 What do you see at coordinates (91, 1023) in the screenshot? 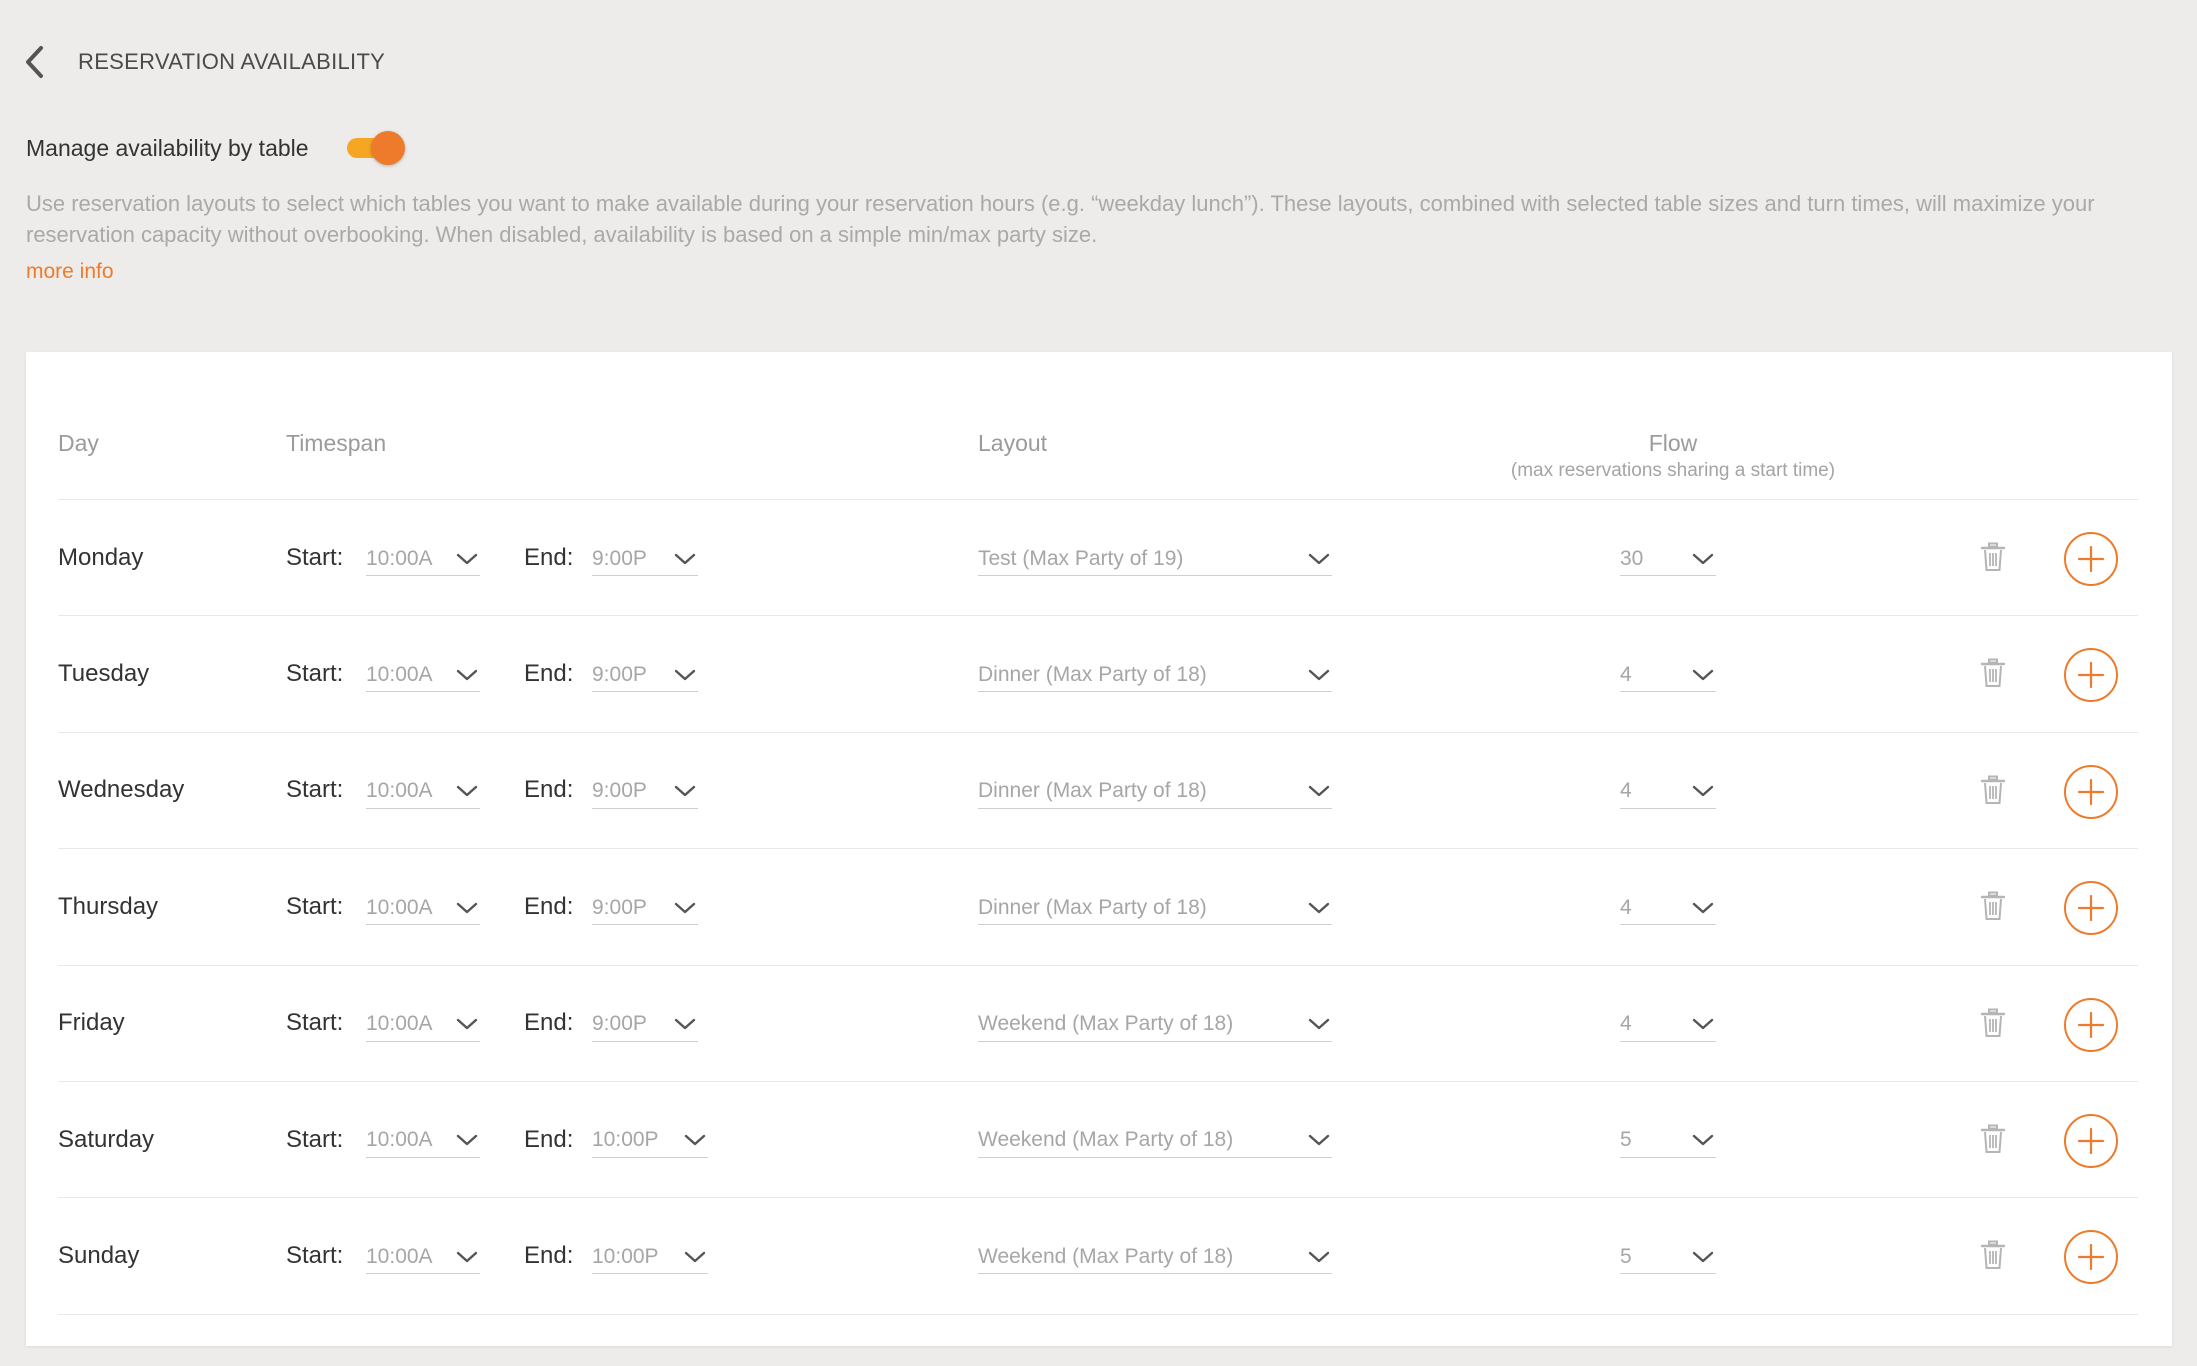
I see `day-name: Friday` at bounding box center [91, 1023].